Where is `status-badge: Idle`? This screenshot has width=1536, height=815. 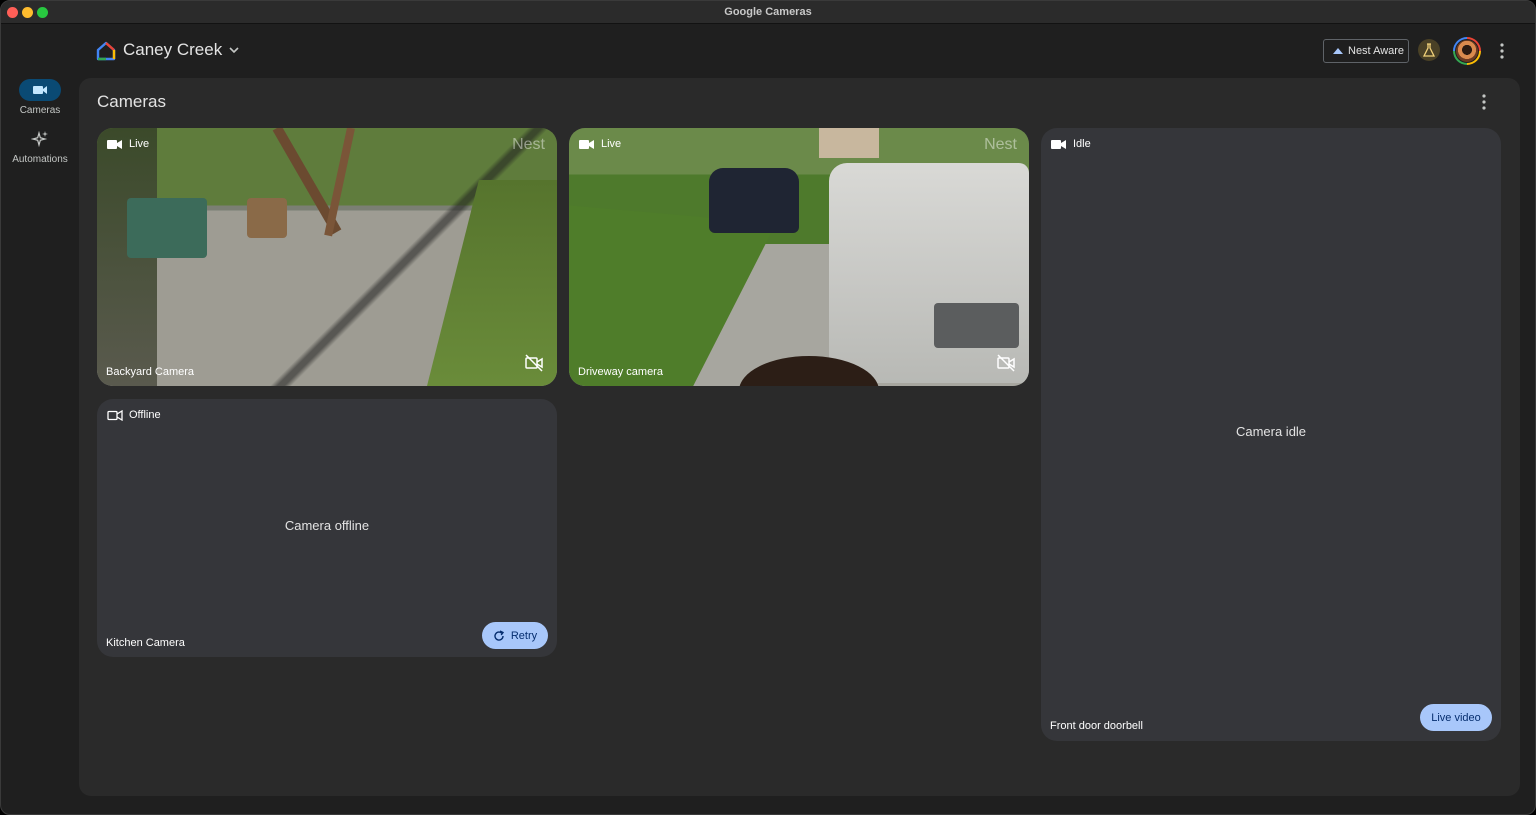 status-badge: Idle is located at coordinates (1071, 144).